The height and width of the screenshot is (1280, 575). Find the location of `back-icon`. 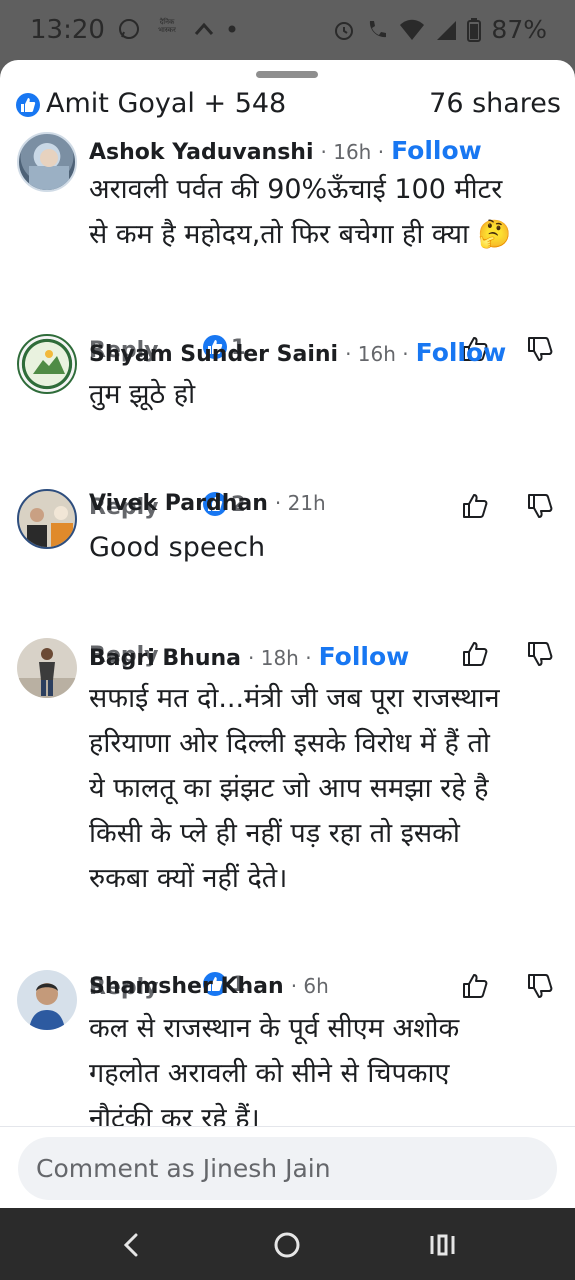

back-icon is located at coordinates (131, 1245).